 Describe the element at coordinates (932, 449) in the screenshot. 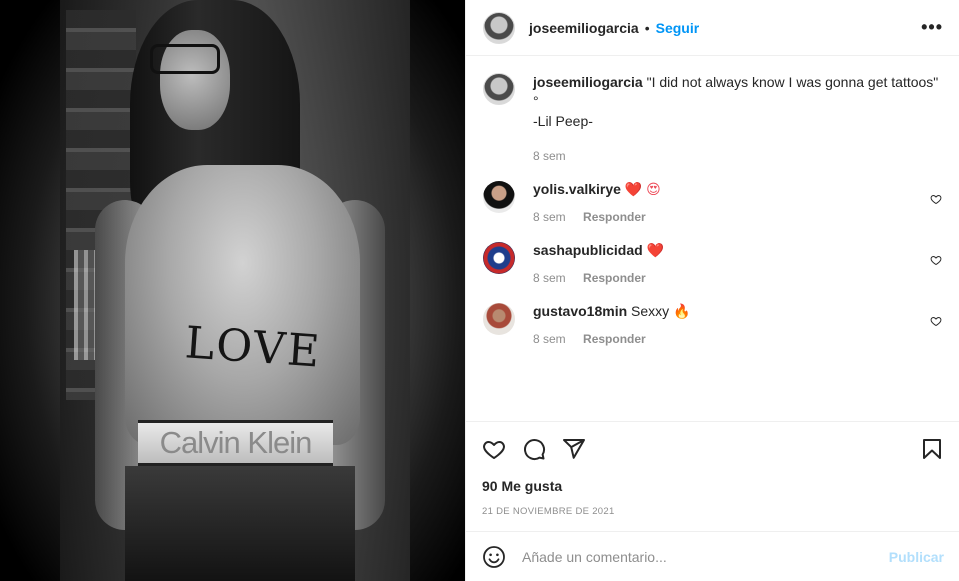

I see `bookmark-icon` at that location.